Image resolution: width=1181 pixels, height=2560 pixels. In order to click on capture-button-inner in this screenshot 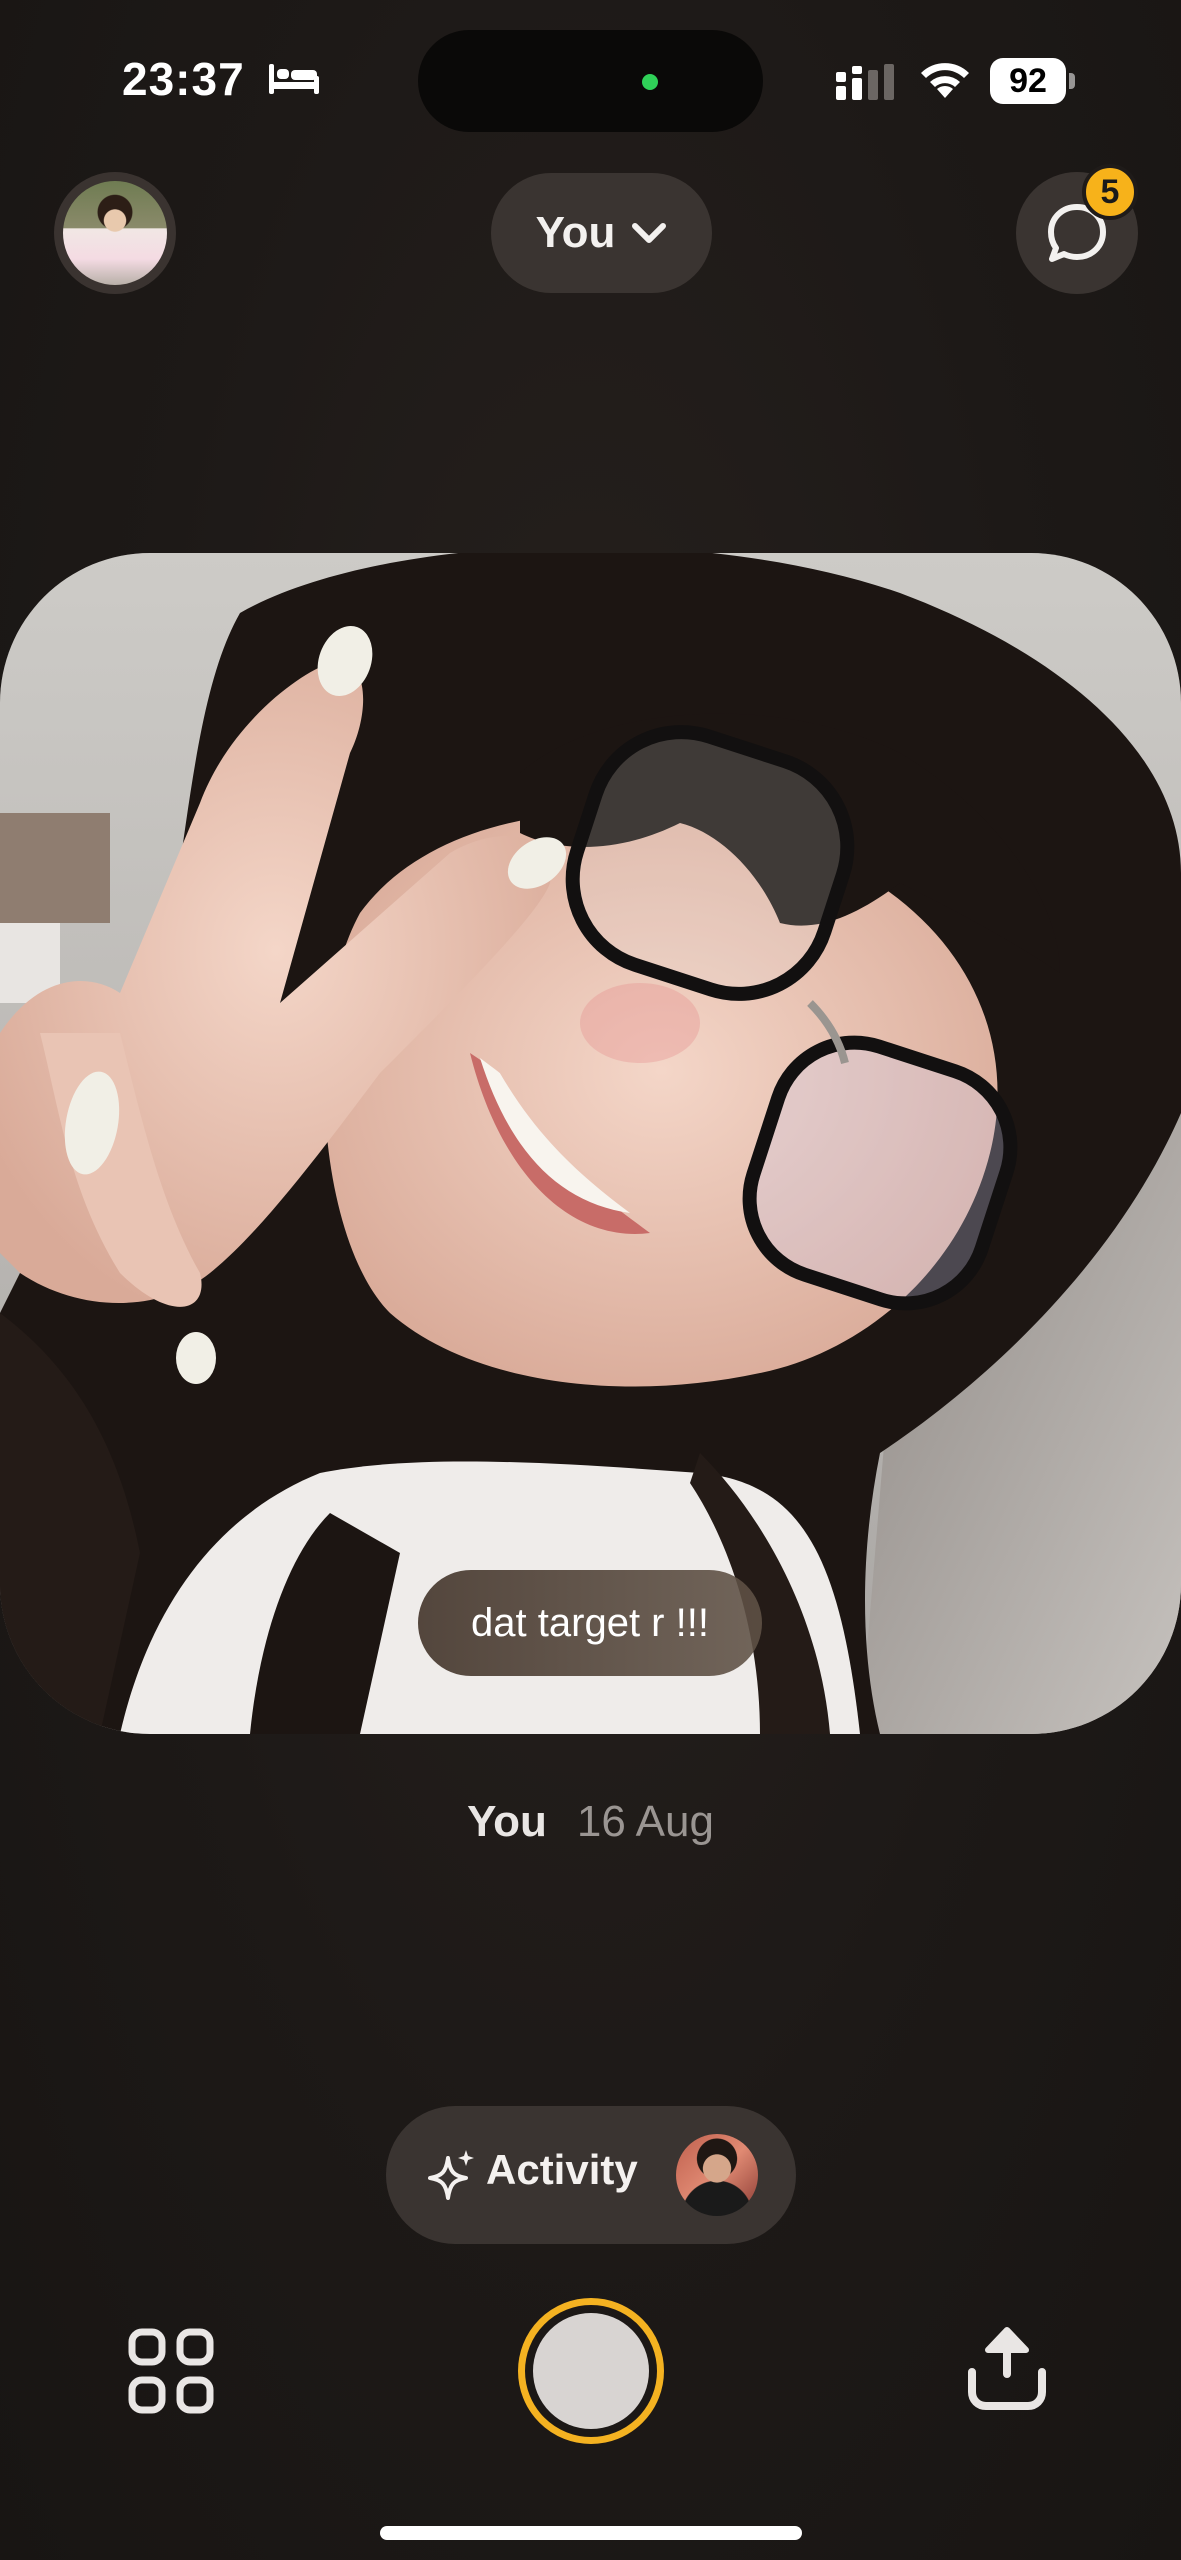, I will do `click(591, 2371)`.